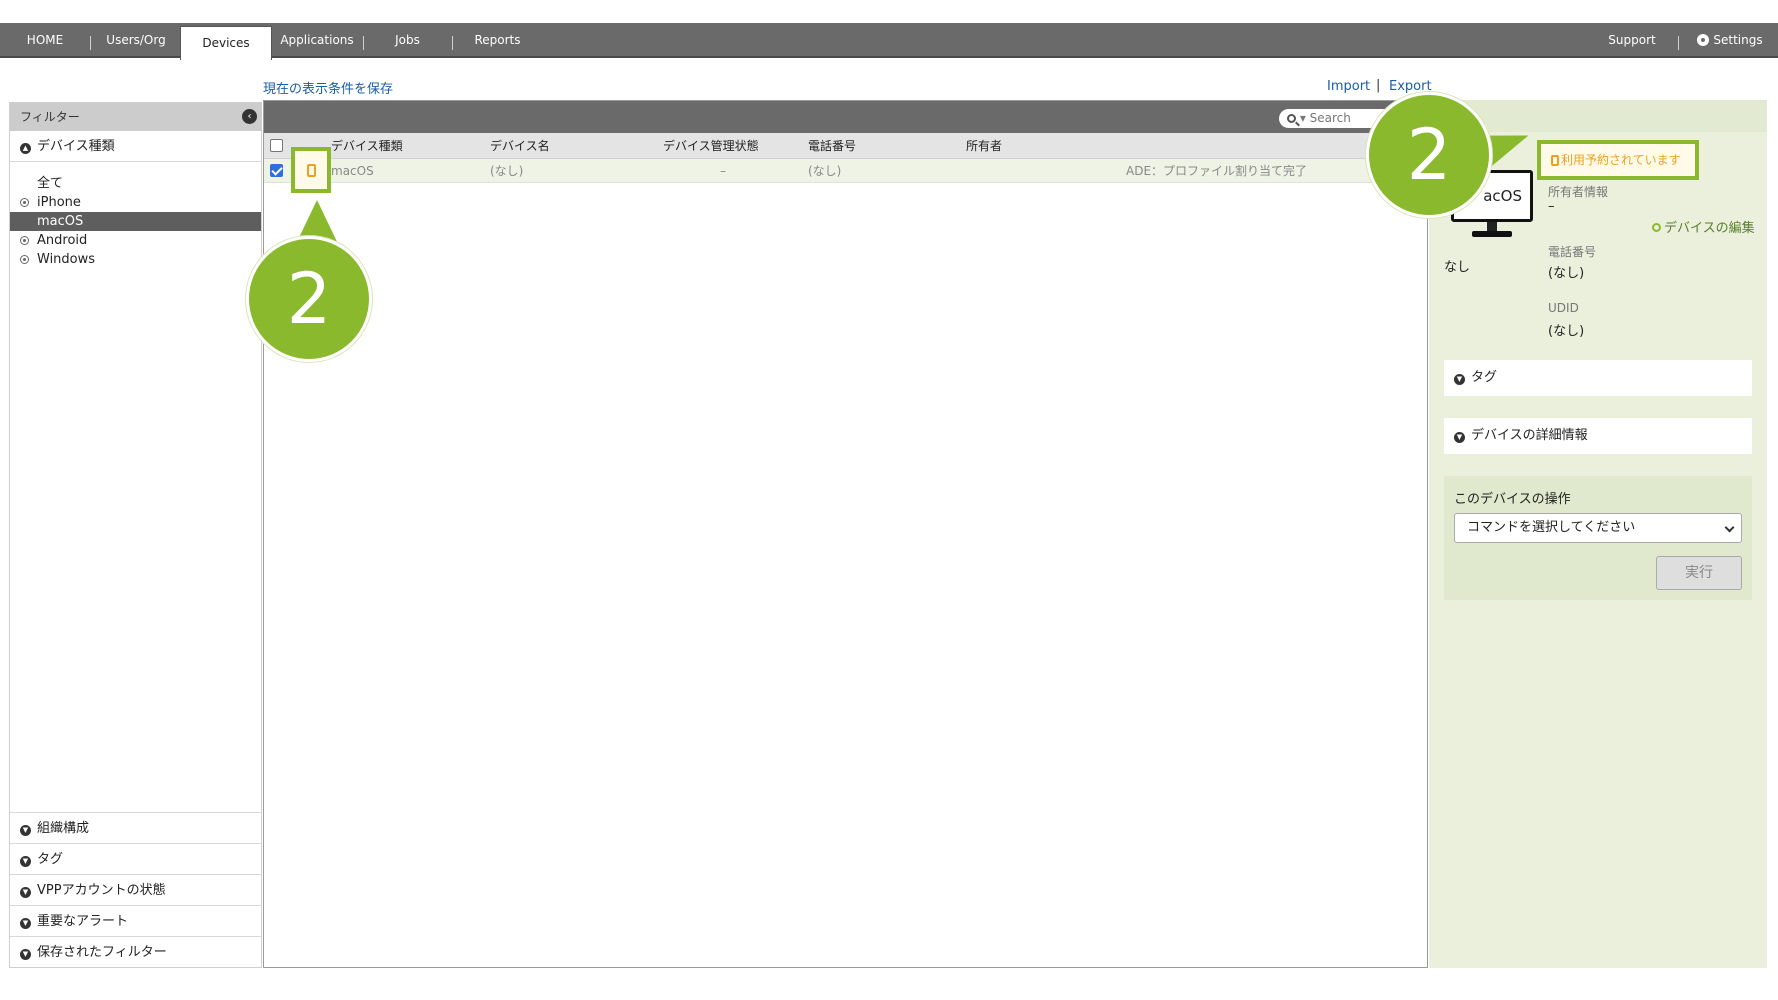 The height and width of the screenshot is (1000, 1778). What do you see at coordinates (135, 920) in the screenshot?
I see `section-critical-alerts: ▼ 重要なアラート` at bounding box center [135, 920].